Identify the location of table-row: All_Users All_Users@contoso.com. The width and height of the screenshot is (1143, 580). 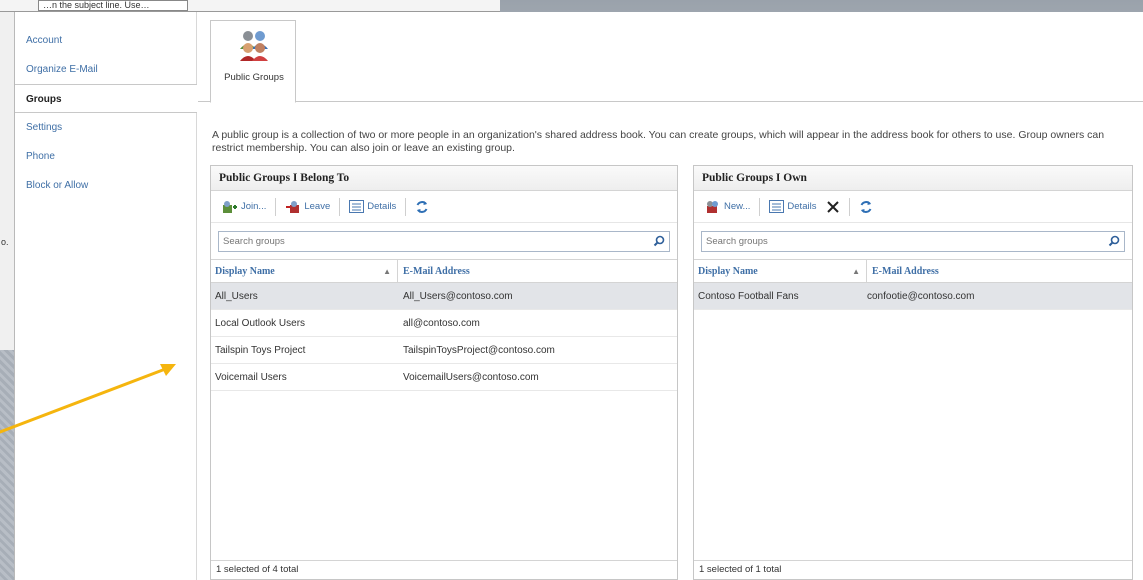
(444, 296).